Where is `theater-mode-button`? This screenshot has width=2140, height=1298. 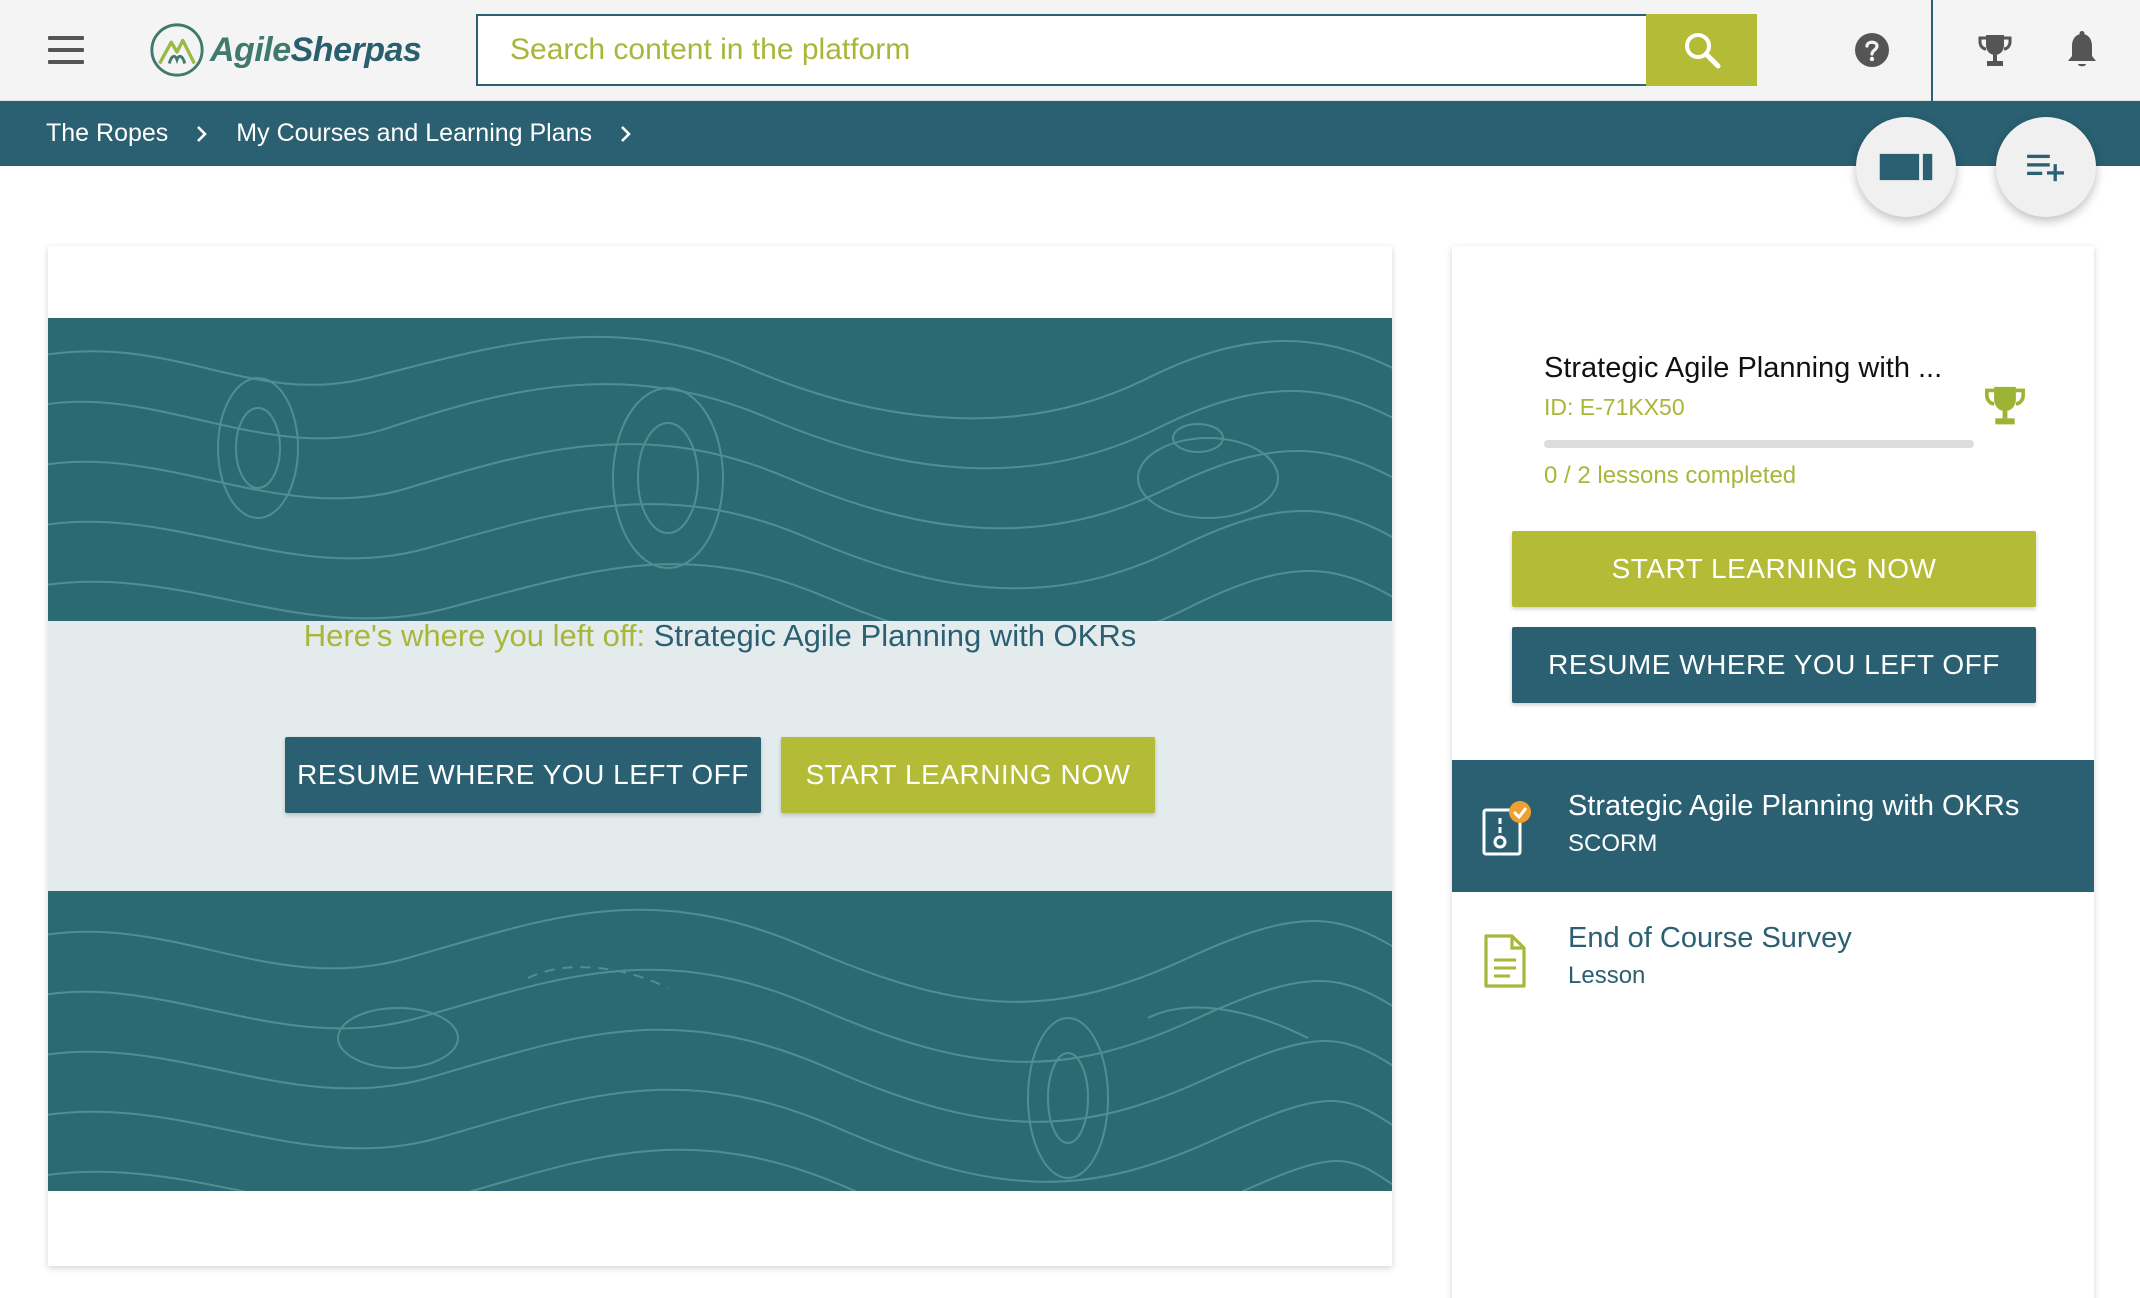 theater-mode-button is located at coordinates (1906, 167).